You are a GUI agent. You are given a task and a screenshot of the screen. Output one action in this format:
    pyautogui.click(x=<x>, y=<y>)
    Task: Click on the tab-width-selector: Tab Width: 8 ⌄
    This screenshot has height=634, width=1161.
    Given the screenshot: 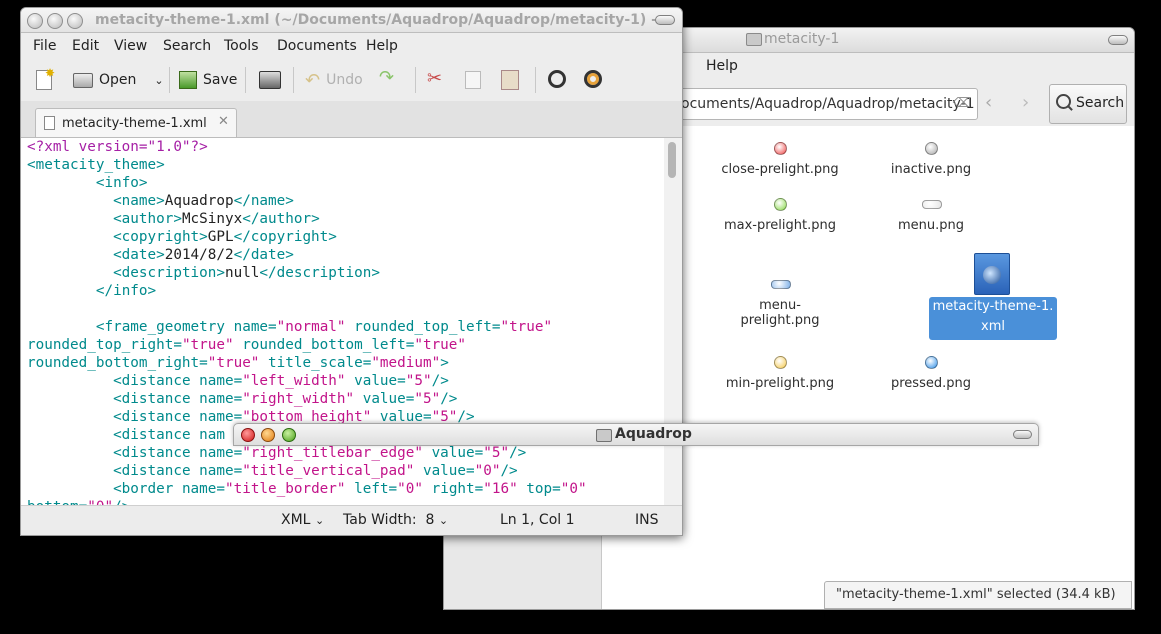 What is the action you would take?
    pyautogui.click(x=395, y=520)
    